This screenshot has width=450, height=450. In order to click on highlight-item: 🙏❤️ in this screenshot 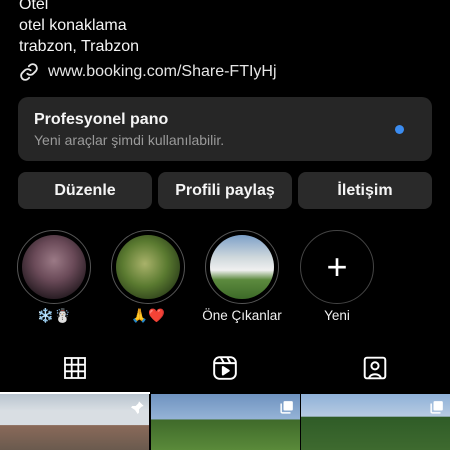, I will do `click(148, 277)`.